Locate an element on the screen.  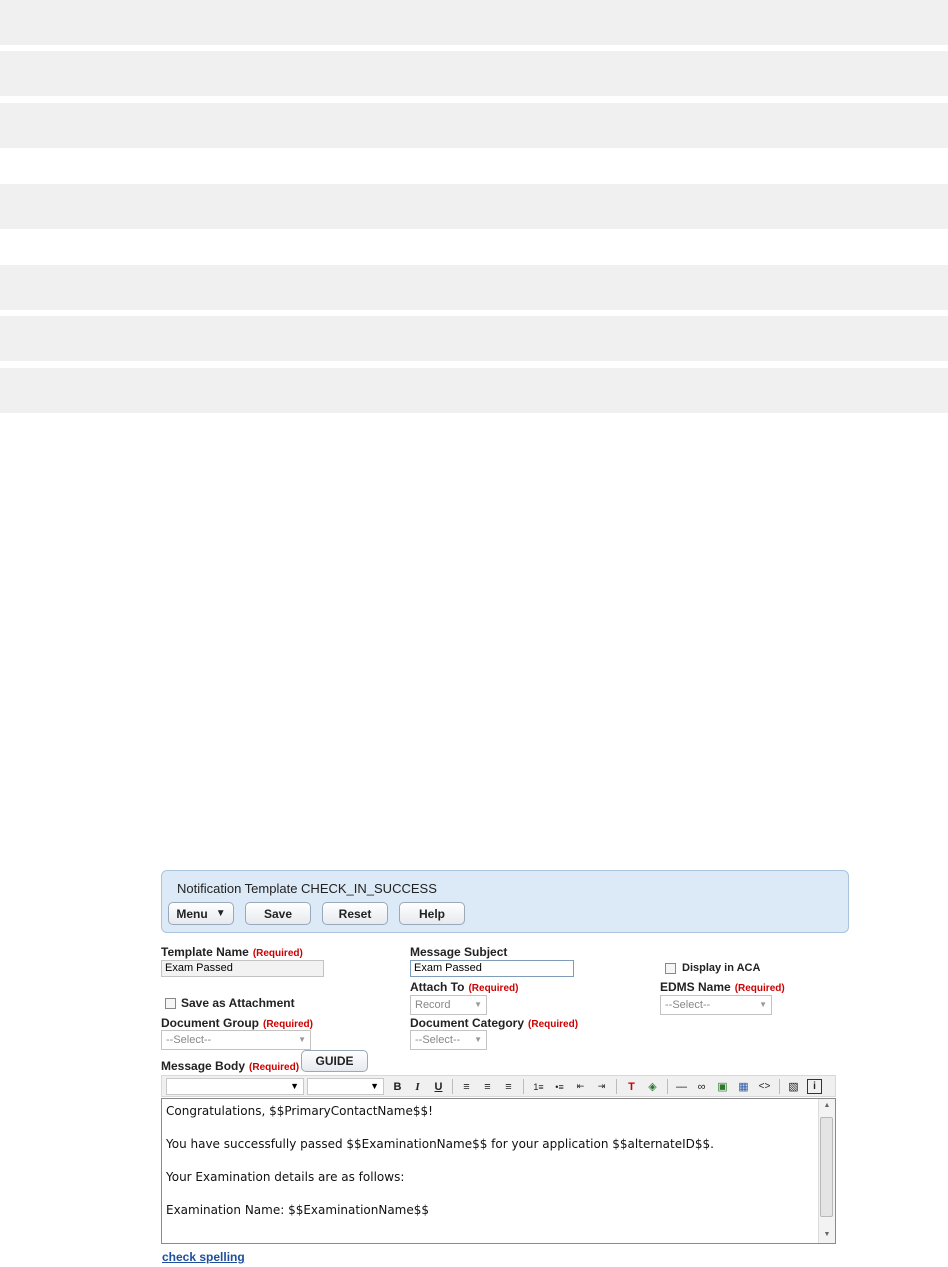
document-category-label: Document Category (Required) is located at coordinates (494, 1023).